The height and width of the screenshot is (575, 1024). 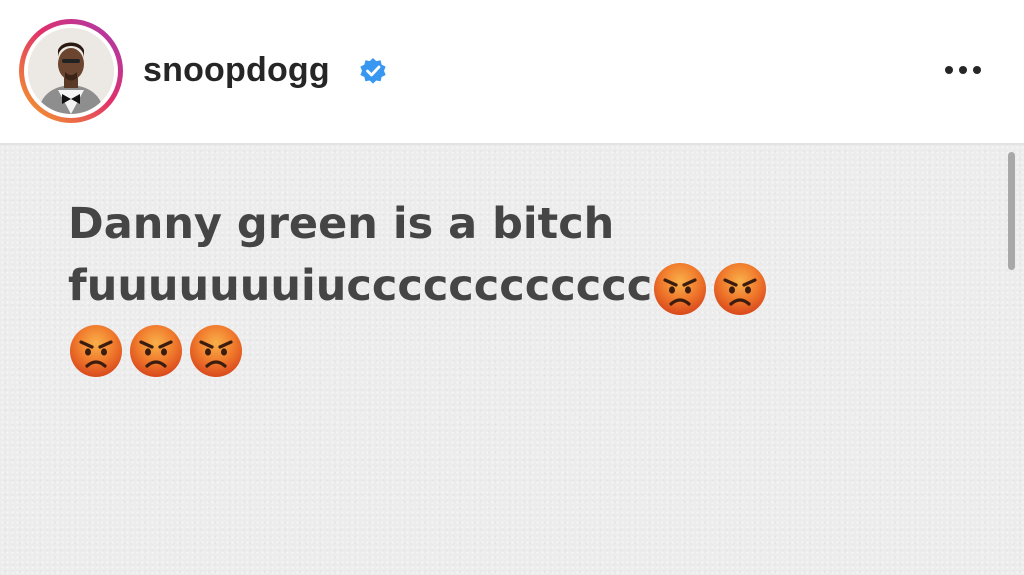 What do you see at coordinates (360, 286) in the screenshot?
I see `note-line-2-text: fuuuuuuuiucccccccccccc` at bounding box center [360, 286].